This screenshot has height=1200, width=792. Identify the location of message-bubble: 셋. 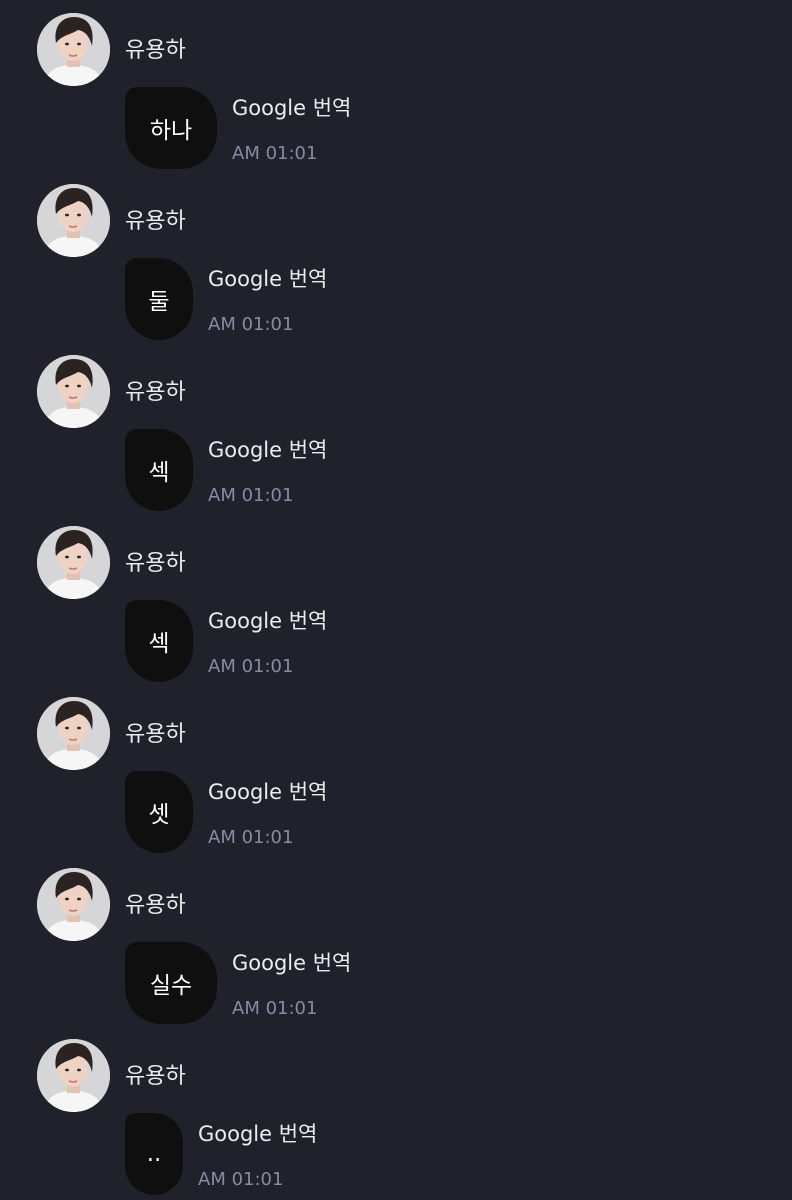
(159, 812).